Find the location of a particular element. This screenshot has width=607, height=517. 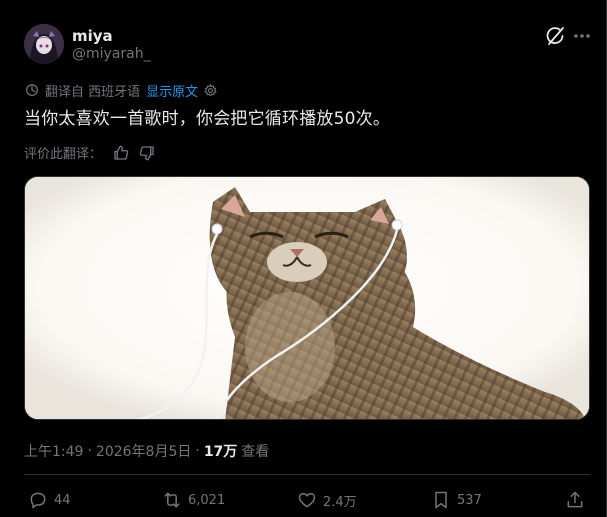

like-button: 2.4万 is located at coordinates (327, 500).